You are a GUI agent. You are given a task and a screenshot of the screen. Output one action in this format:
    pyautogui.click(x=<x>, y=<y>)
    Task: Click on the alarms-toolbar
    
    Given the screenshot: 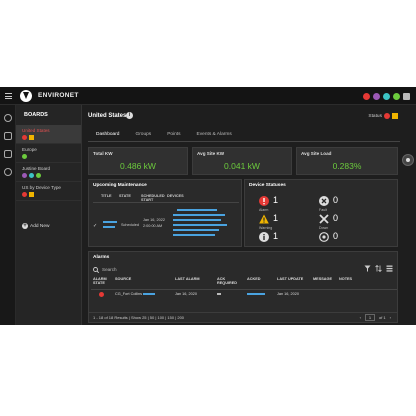 What is the action you would take?
    pyautogui.click(x=378, y=268)
    